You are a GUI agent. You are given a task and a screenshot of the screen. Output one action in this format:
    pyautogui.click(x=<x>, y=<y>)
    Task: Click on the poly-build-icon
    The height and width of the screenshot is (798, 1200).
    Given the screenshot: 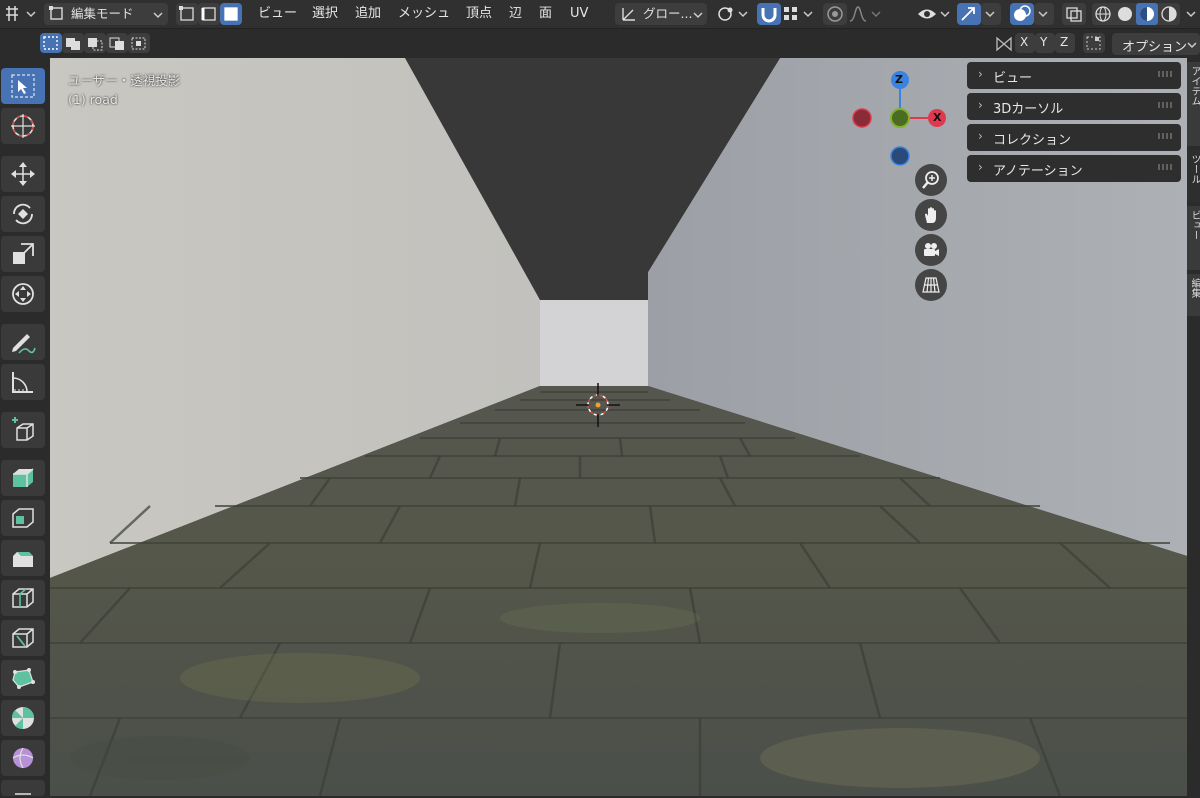 What is the action you would take?
    pyautogui.click(x=23, y=678)
    